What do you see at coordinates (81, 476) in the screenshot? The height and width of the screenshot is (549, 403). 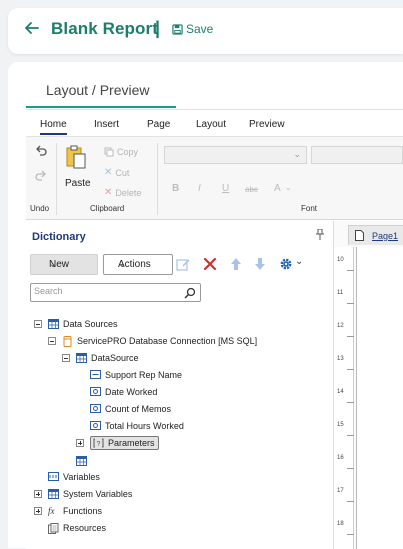 I see `tree-item-label: Variables` at bounding box center [81, 476].